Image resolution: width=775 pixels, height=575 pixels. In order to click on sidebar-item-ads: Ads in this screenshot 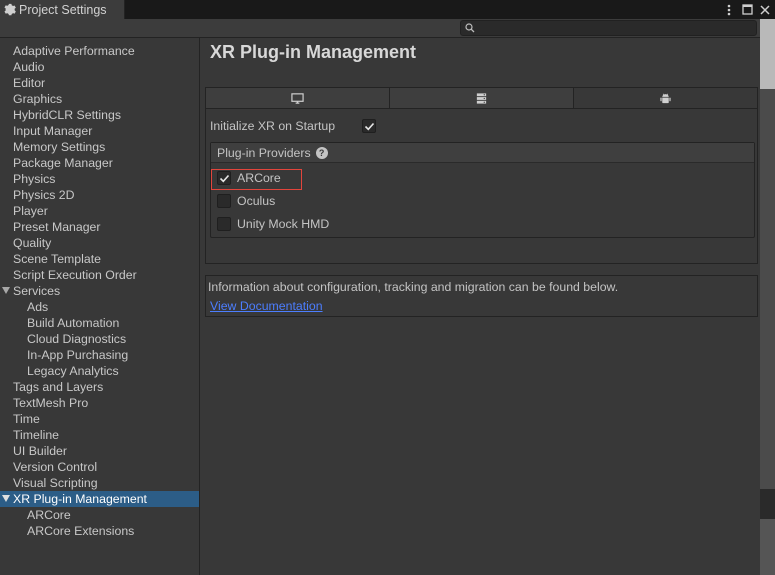, I will do `click(99, 307)`.